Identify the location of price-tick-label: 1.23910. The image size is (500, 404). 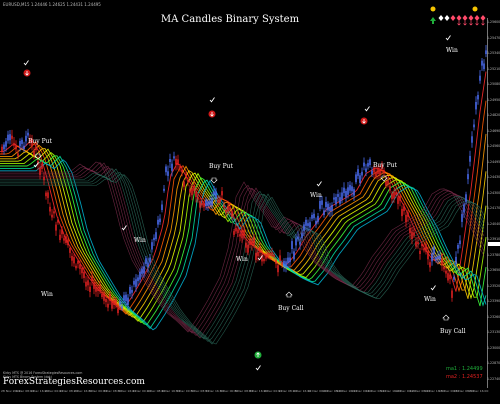
(493, 239).